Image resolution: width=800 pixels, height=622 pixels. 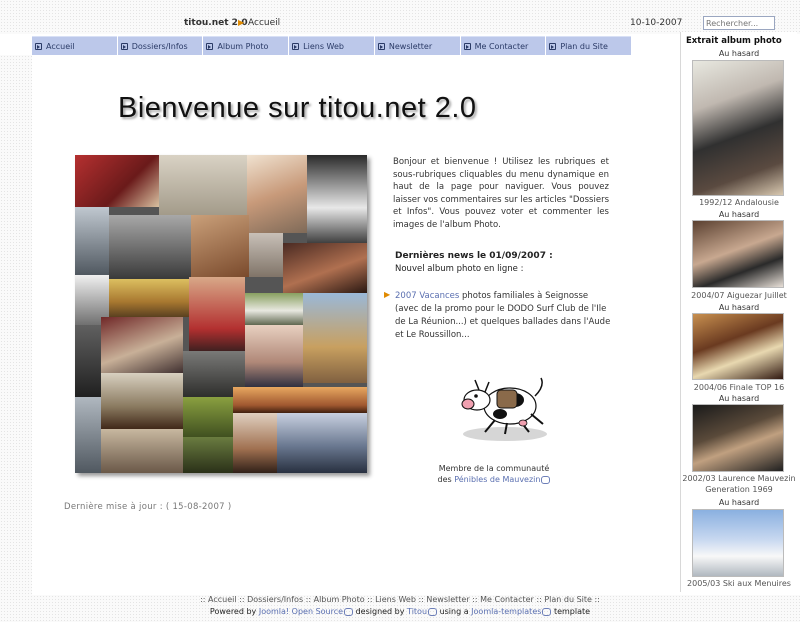 I want to click on community-link: Pénibles de Mauvezin, so click(x=497, y=479).